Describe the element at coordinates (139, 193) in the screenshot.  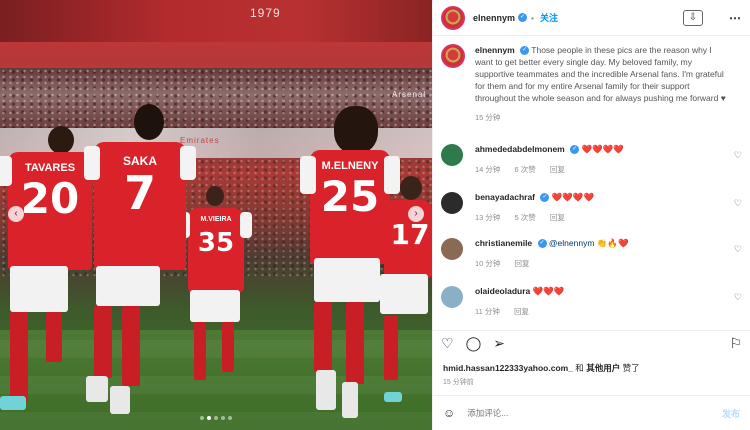
I see `player-number: 7` at that location.